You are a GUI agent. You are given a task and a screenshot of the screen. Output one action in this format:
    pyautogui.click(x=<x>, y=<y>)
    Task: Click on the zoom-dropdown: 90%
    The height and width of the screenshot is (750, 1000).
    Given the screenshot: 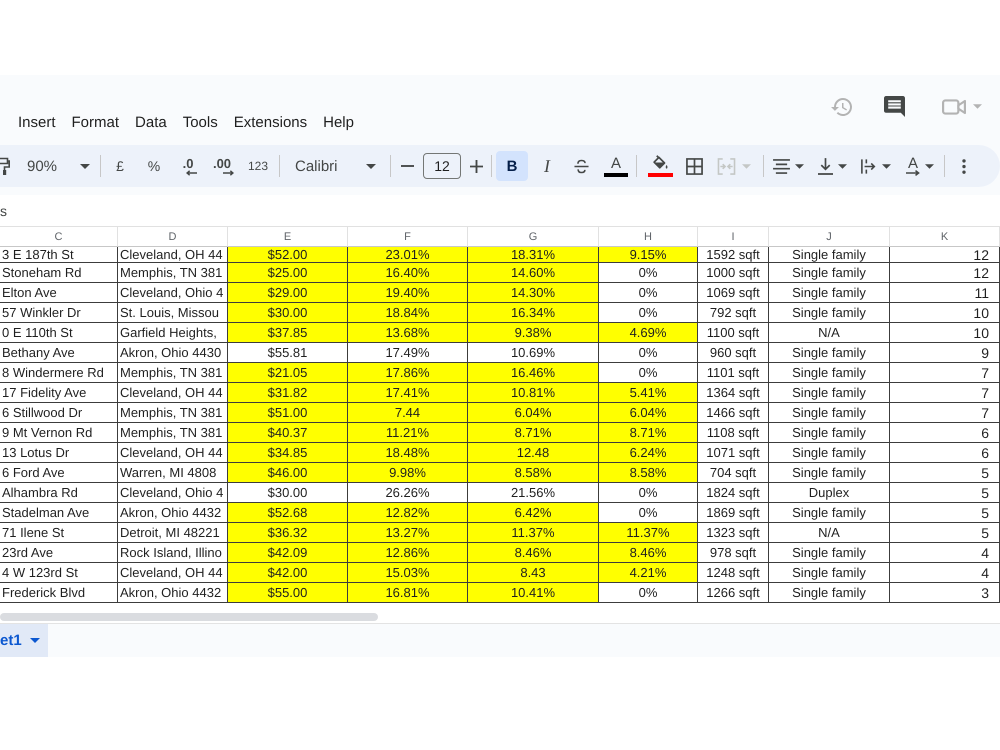 What is the action you would take?
    pyautogui.click(x=55, y=166)
    